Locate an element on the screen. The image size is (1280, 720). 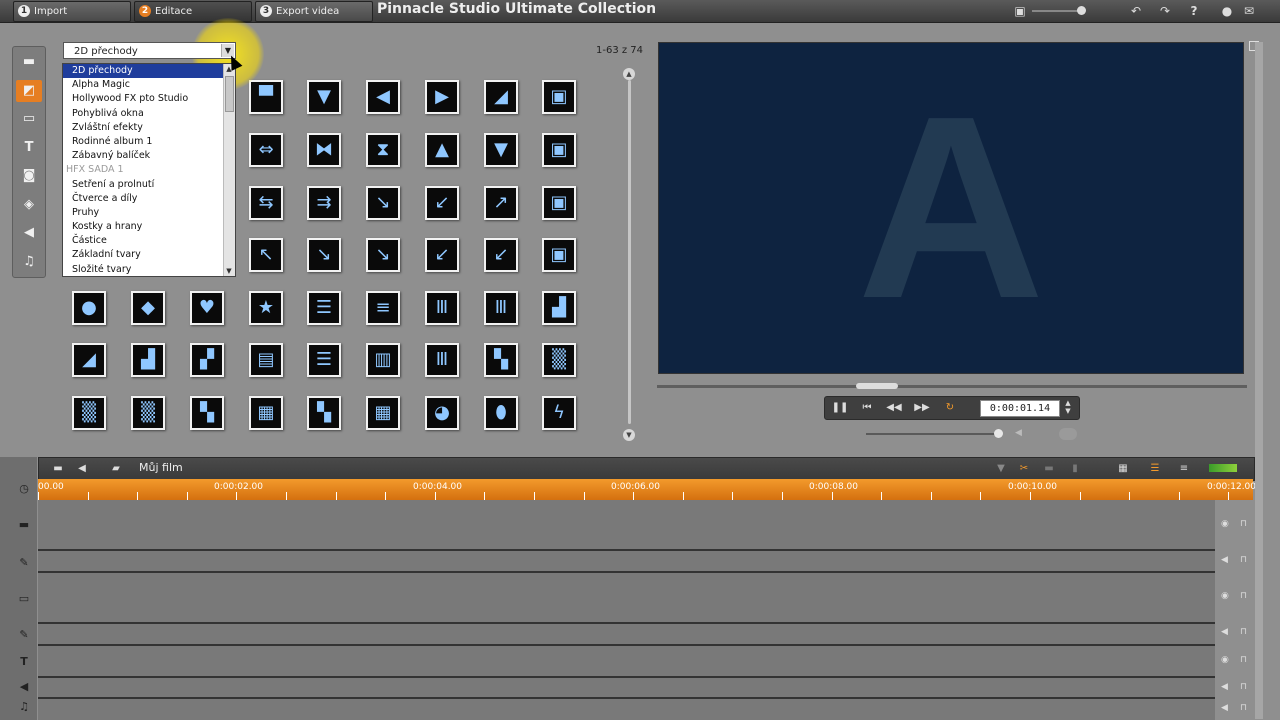
text-view-icon: ≡ is located at coordinates (1184, 469).